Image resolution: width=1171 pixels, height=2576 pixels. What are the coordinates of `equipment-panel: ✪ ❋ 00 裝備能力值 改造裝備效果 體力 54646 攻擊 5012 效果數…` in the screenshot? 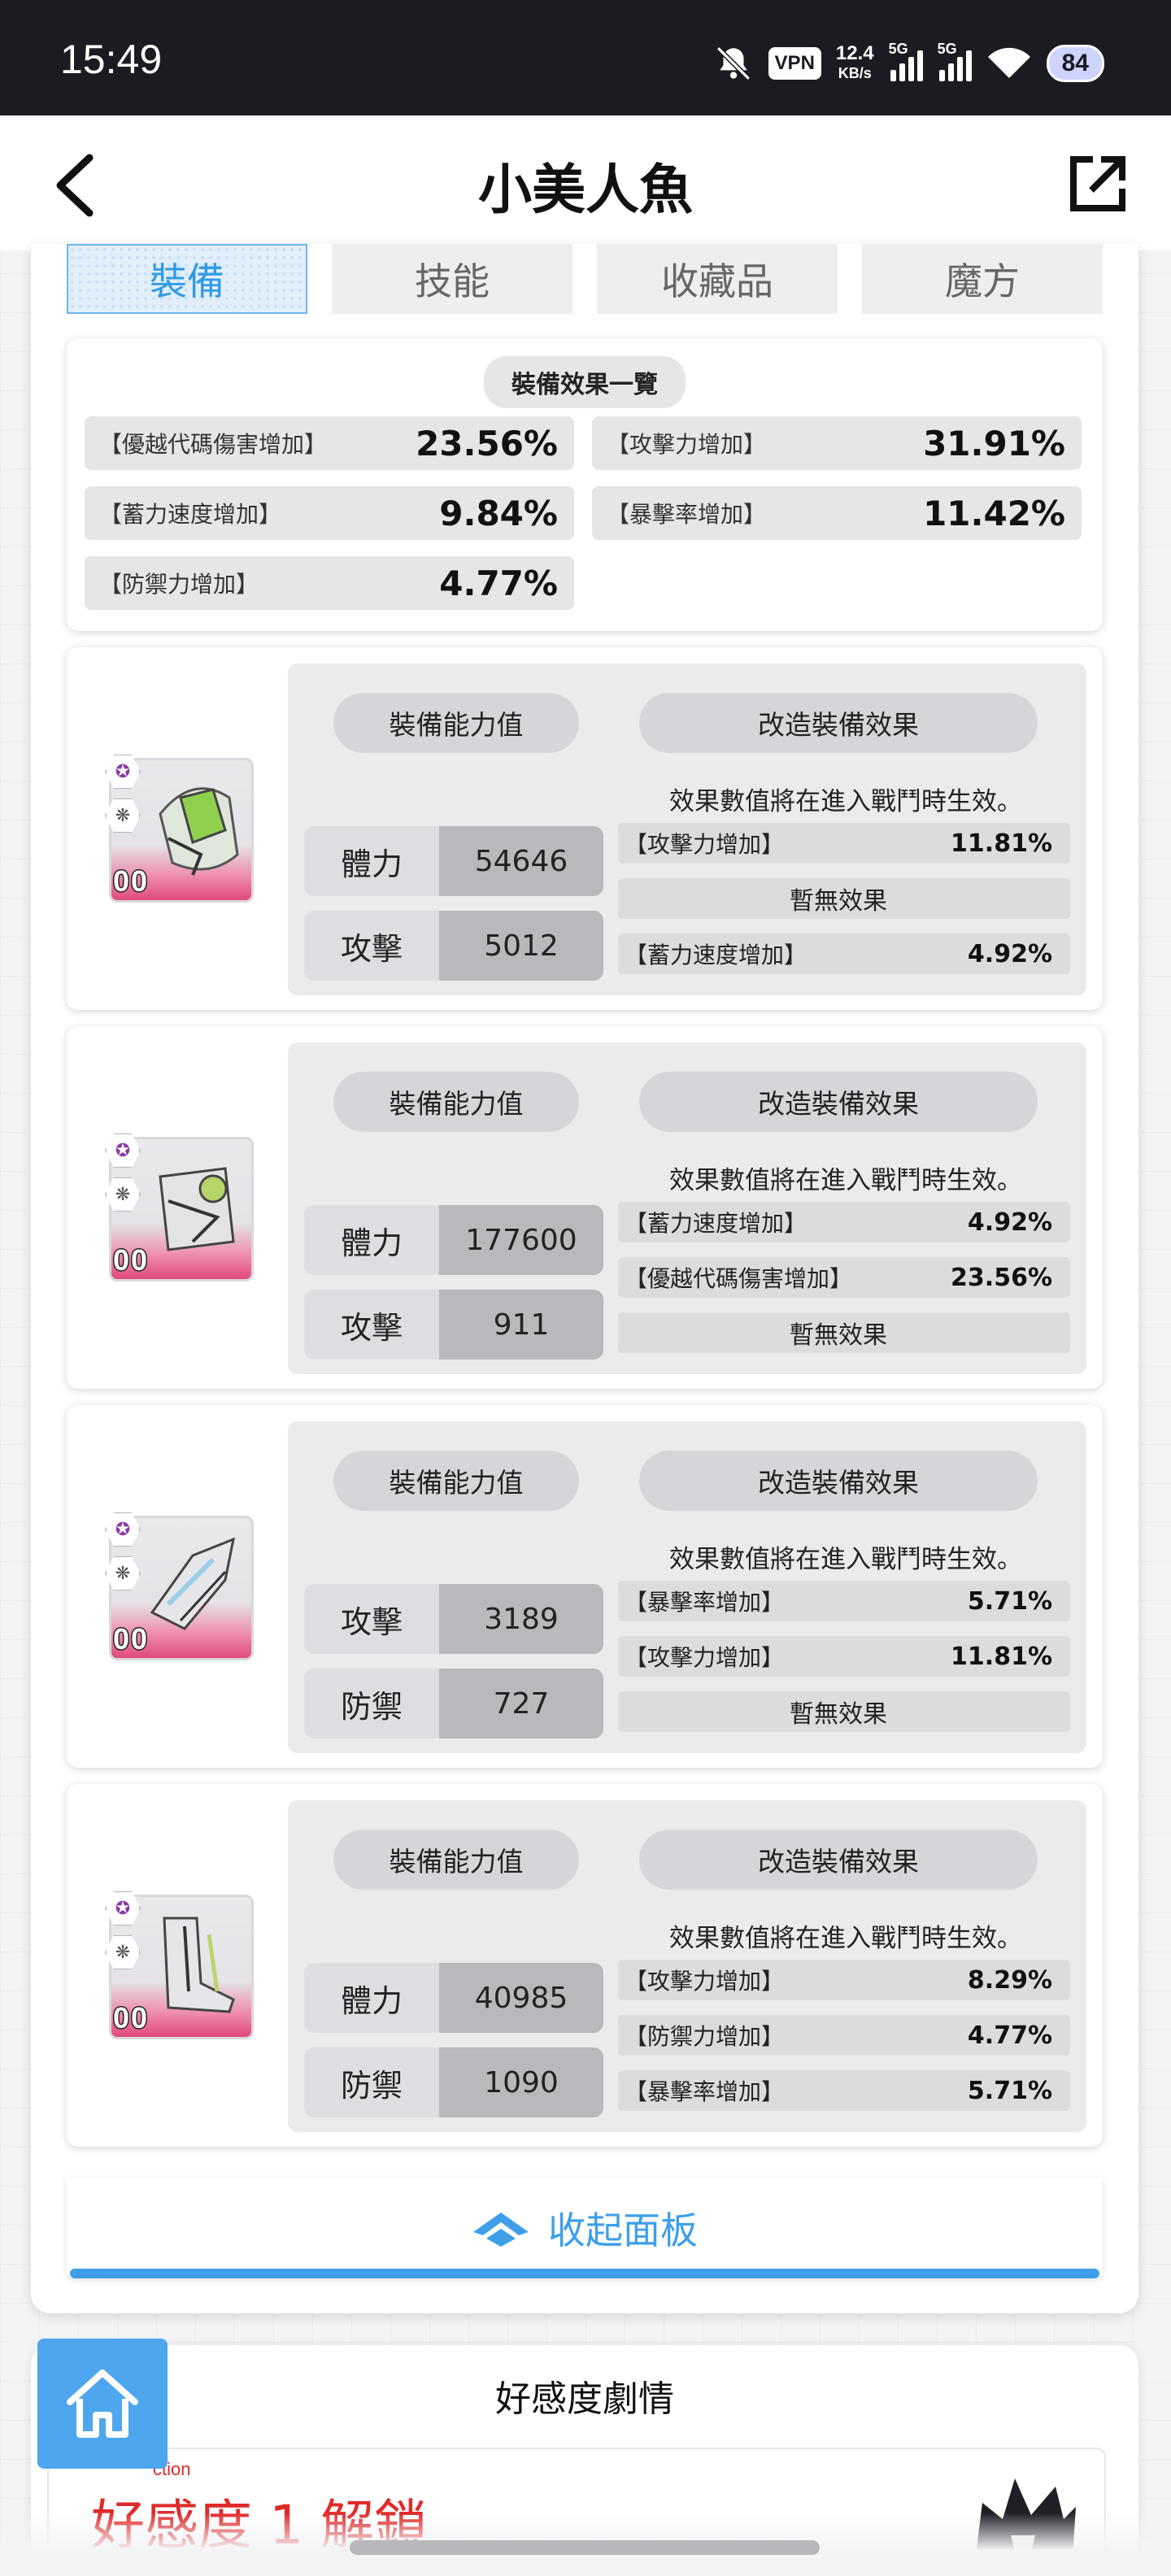 It's located at (585, 829).